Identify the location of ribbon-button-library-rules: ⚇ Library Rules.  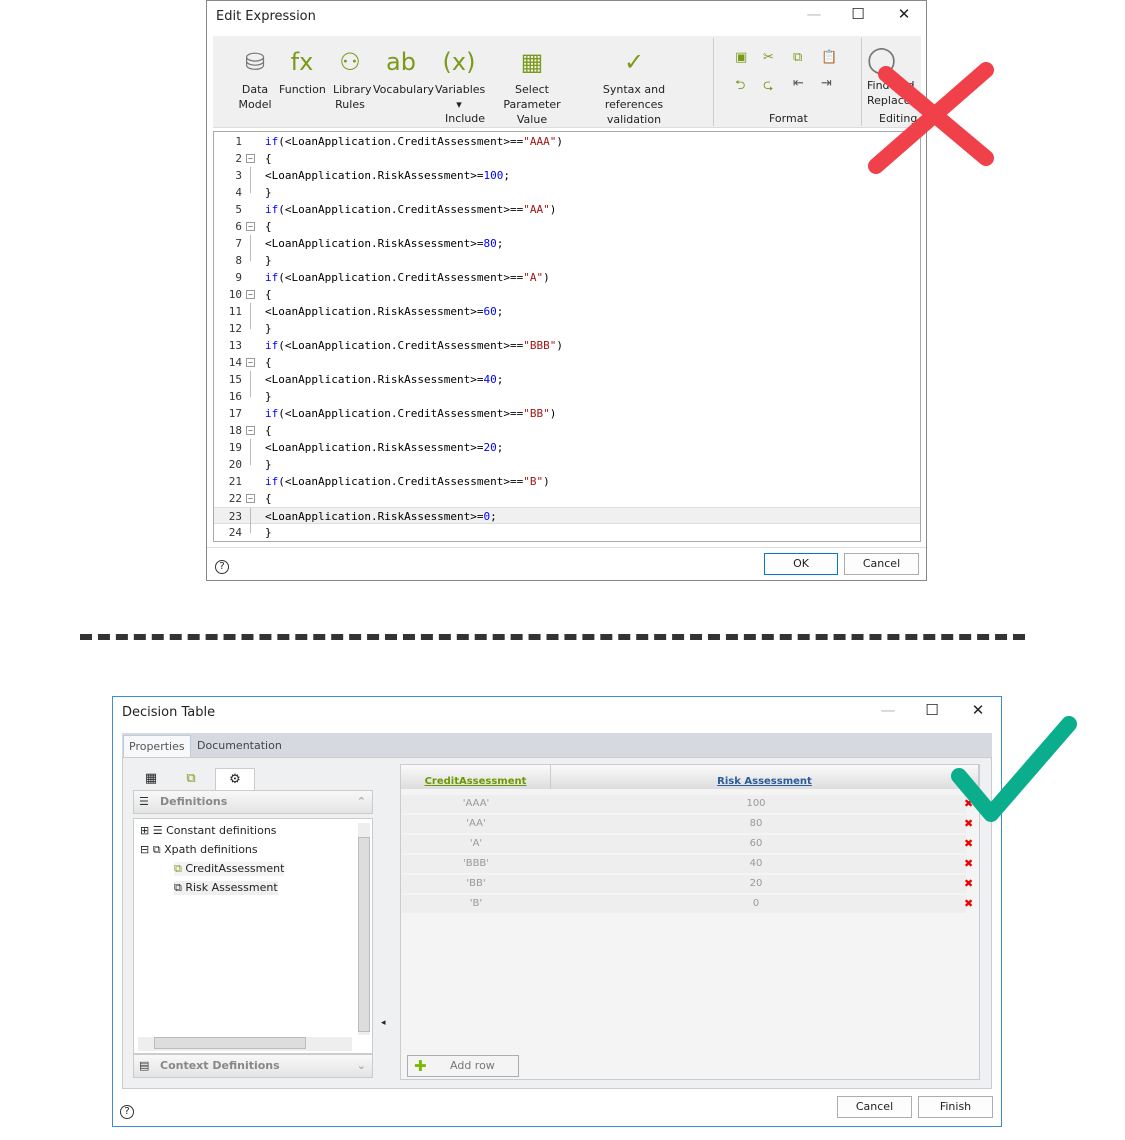
(352, 77).